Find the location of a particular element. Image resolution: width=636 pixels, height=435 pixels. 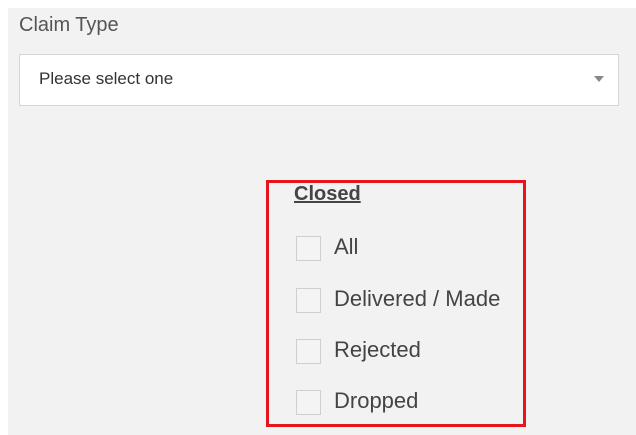

claim-type-label: Claim Type is located at coordinates (69, 25).